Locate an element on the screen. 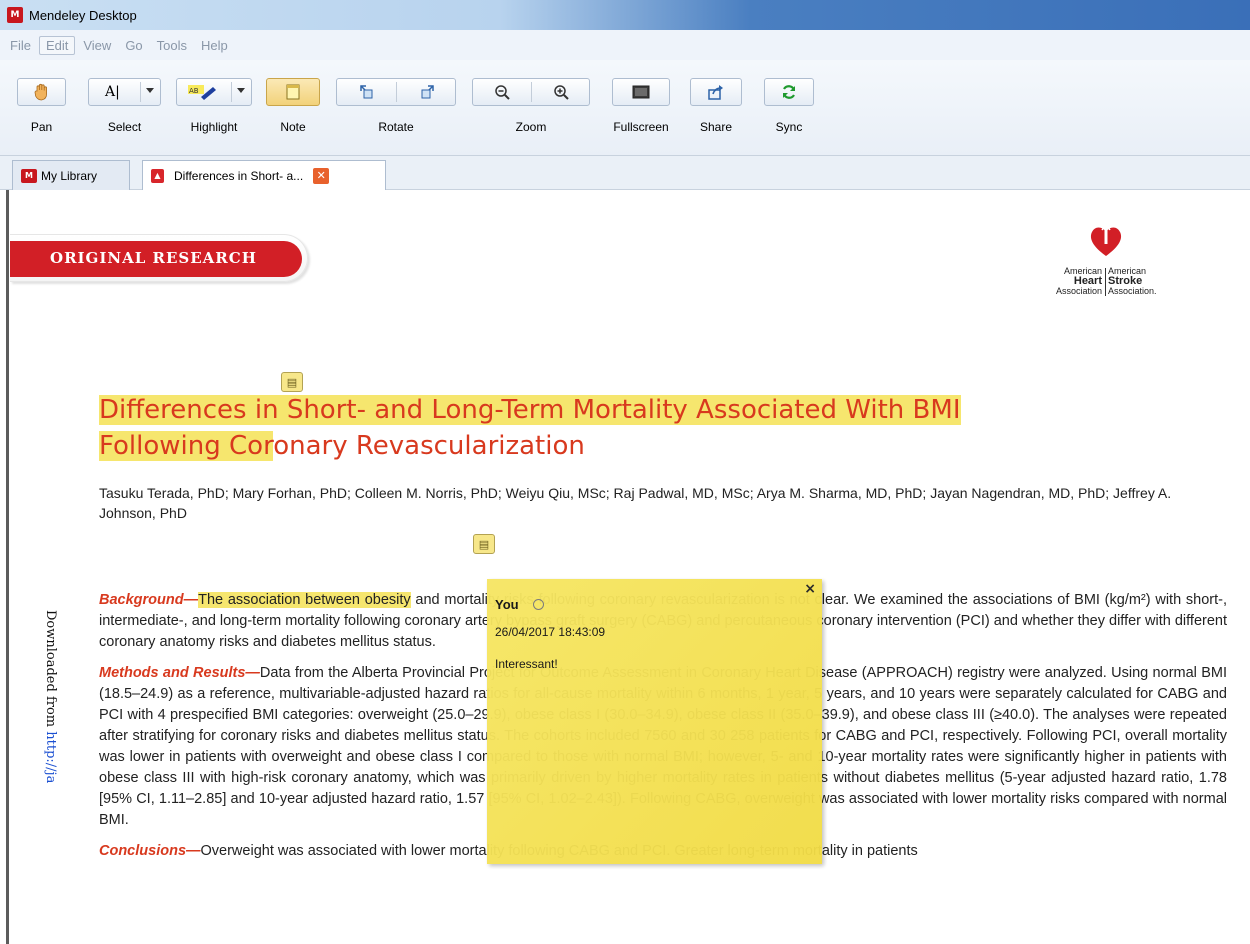  menu-tools: Tools is located at coordinates (172, 45).